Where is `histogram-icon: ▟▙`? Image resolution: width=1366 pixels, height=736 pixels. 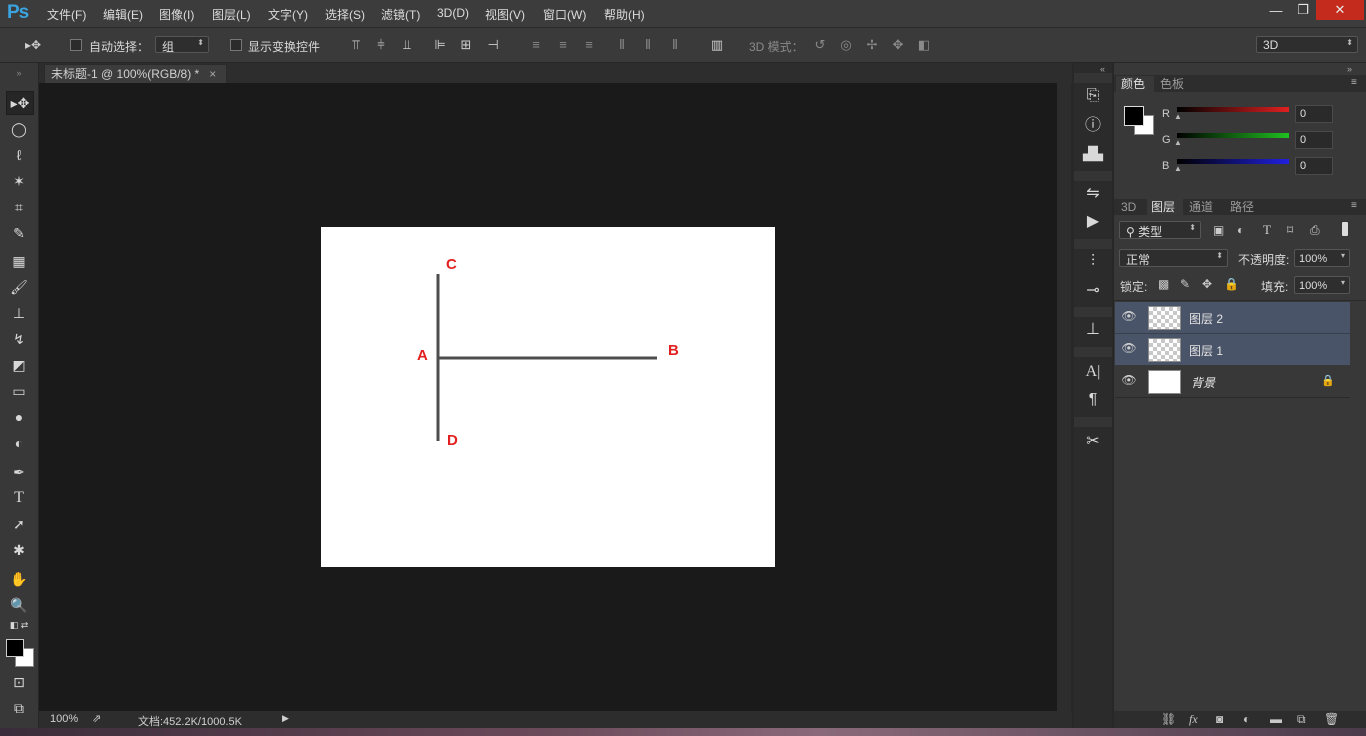
histogram-icon: ▟▙ is located at coordinates (1093, 154).